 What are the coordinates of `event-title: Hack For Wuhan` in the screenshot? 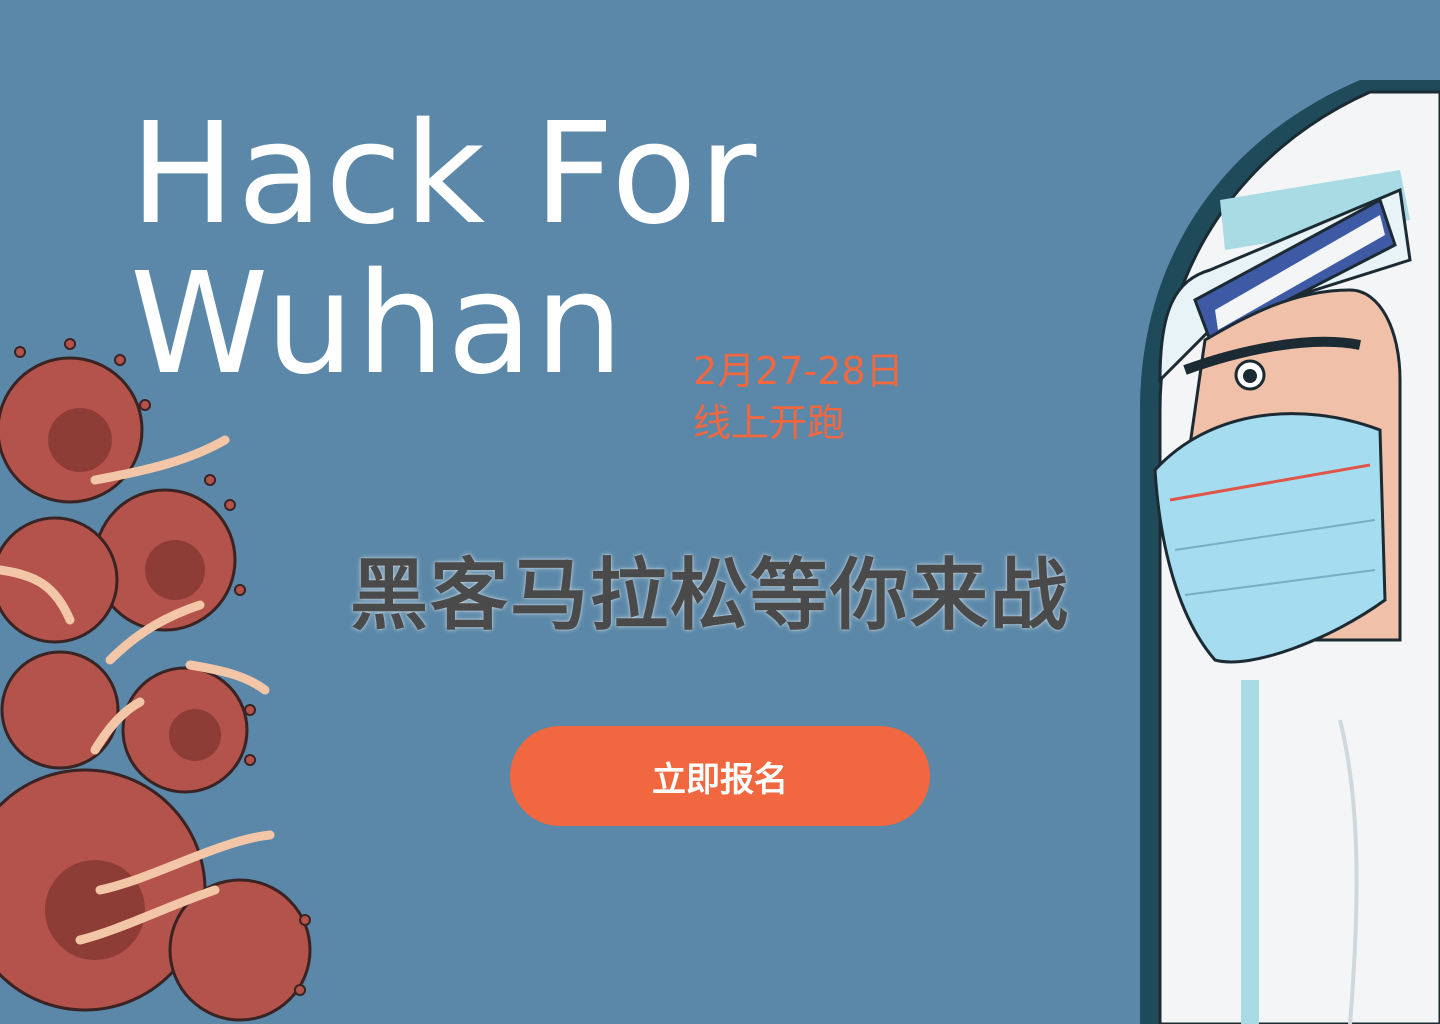 It's located at (444, 250).